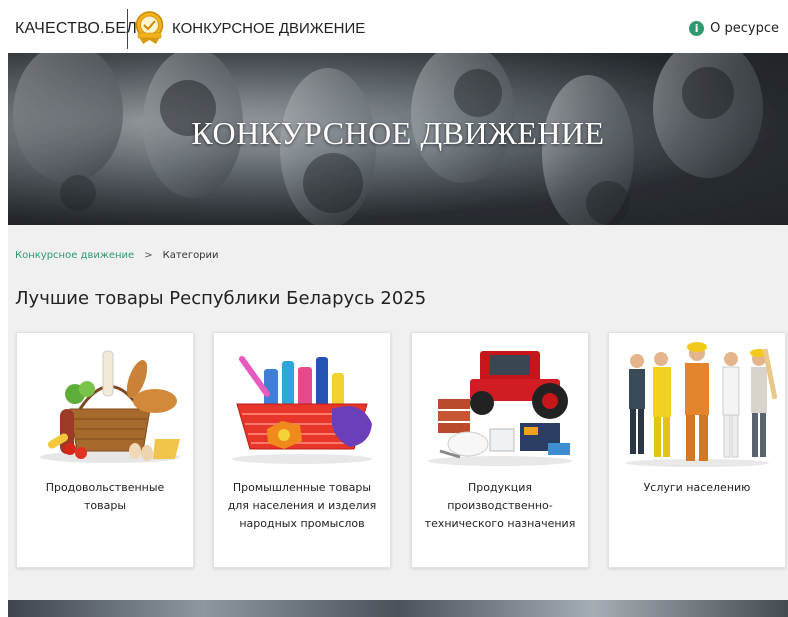 The image size is (788, 617). Describe the element at coordinates (302, 410) in the screenshot. I see `household-goods-image` at that location.